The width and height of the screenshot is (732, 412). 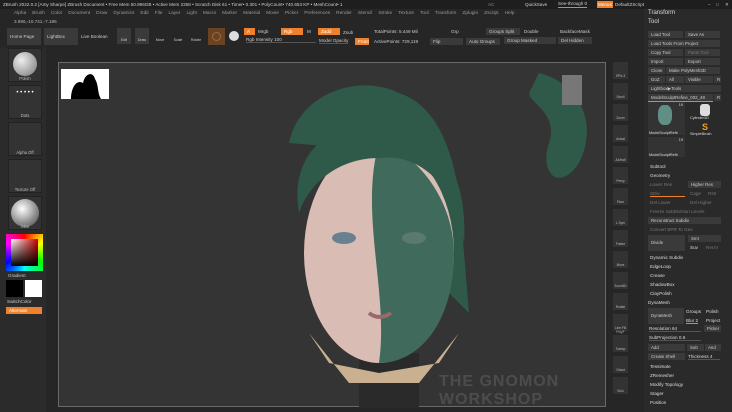 What do you see at coordinates (503, 31) in the screenshot?
I see `groups-split-button: Groups Split` at bounding box center [503, 31].